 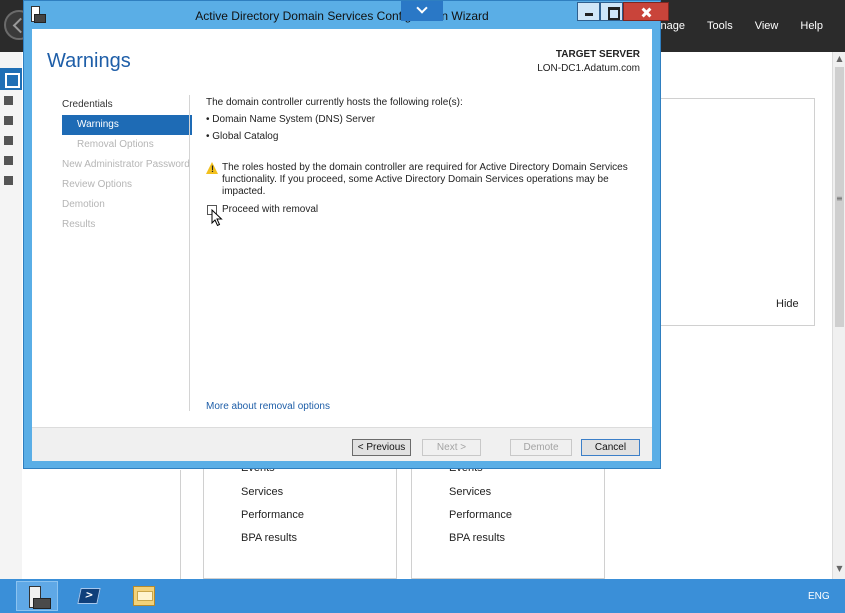 I want to click on role-item: • Global Catalog, so click(x=242, y=136).